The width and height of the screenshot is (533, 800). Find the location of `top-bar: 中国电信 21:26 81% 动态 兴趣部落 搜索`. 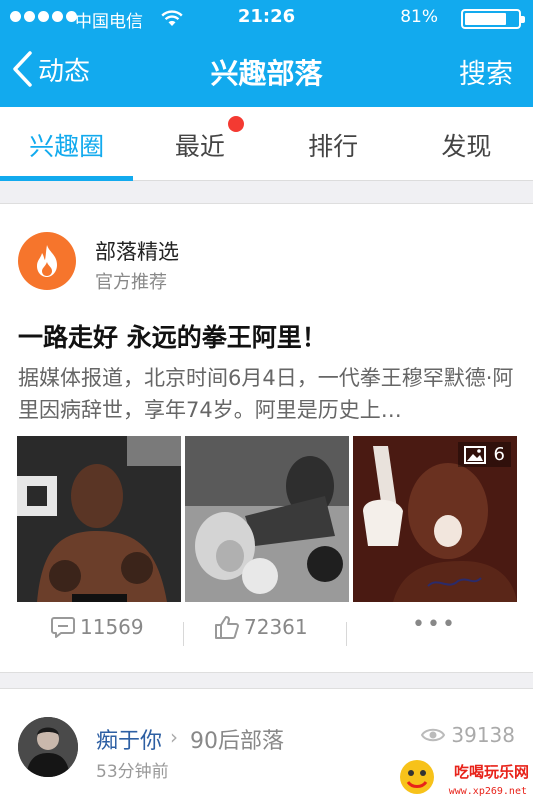

top-bar: 中国电信 21:26 81% 动态 兴趣部落 搜索 is located at coordinates (266, 53).